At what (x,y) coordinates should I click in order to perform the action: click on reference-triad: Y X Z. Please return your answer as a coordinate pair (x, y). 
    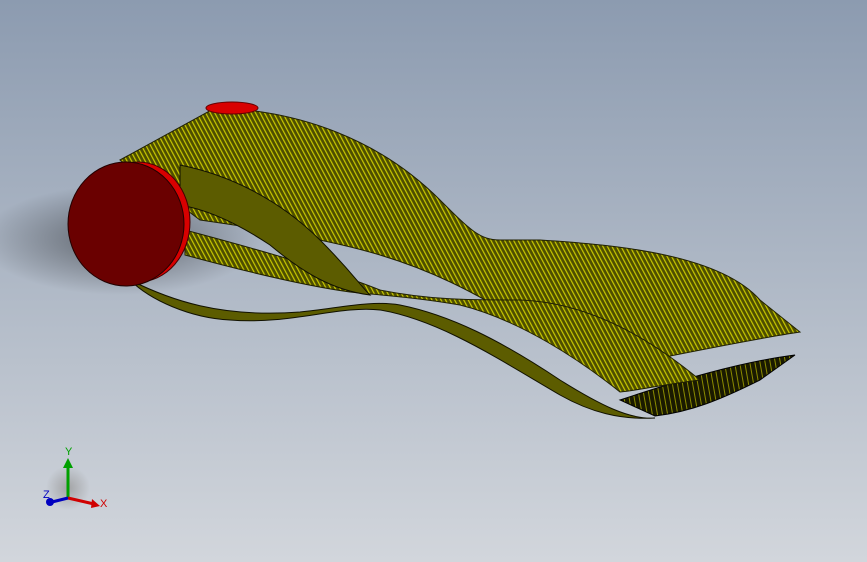
    Looking at the image, I should click on (78, 480).